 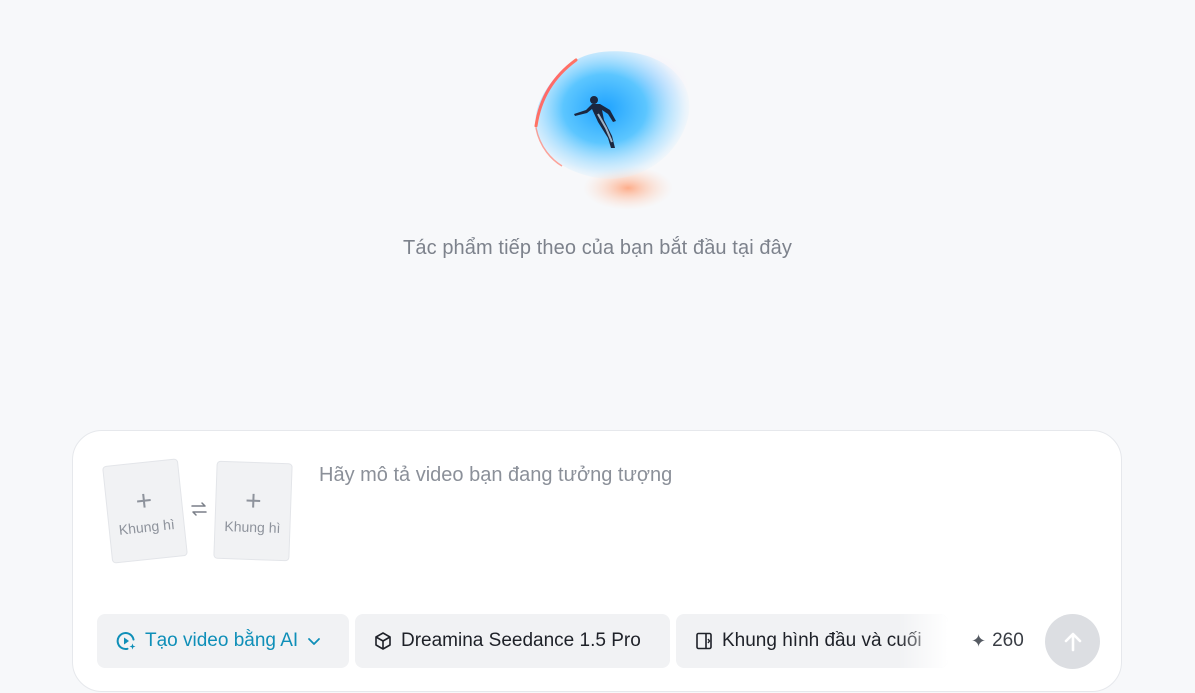 I want to click on mode-label: Tạo video bằng AI, so click(x=222, y=640).